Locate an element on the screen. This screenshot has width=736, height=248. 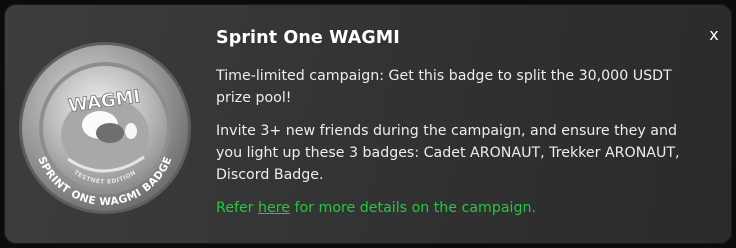
refer-here-link: here is located at coordinates (274, 208).